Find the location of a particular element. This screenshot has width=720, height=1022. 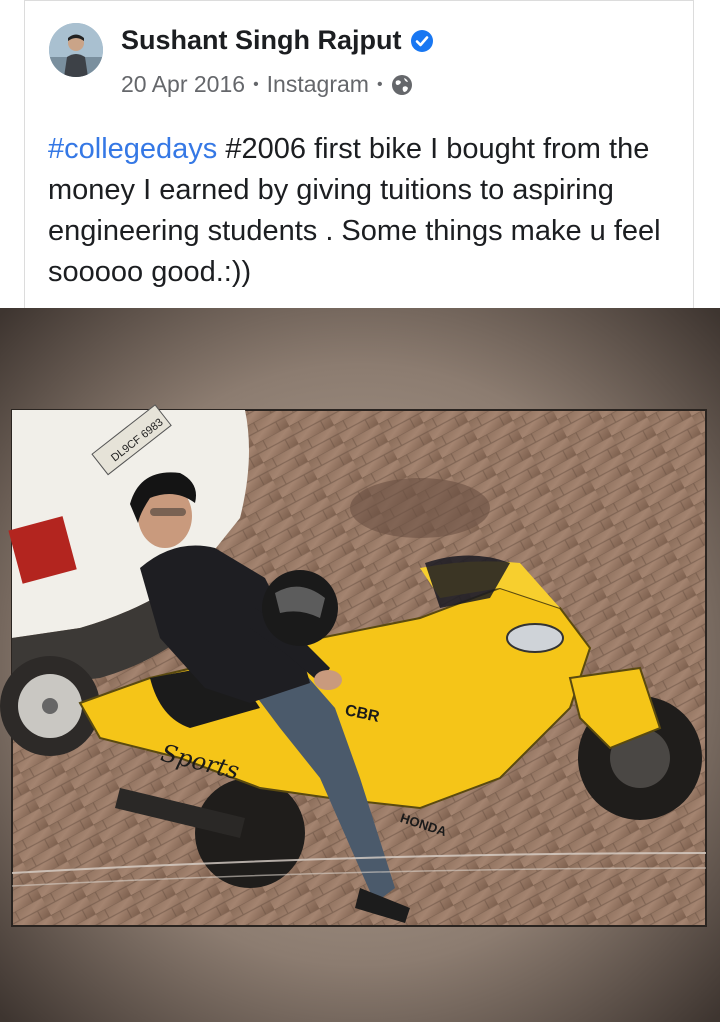

avatar is located at coordinates (76, 50).